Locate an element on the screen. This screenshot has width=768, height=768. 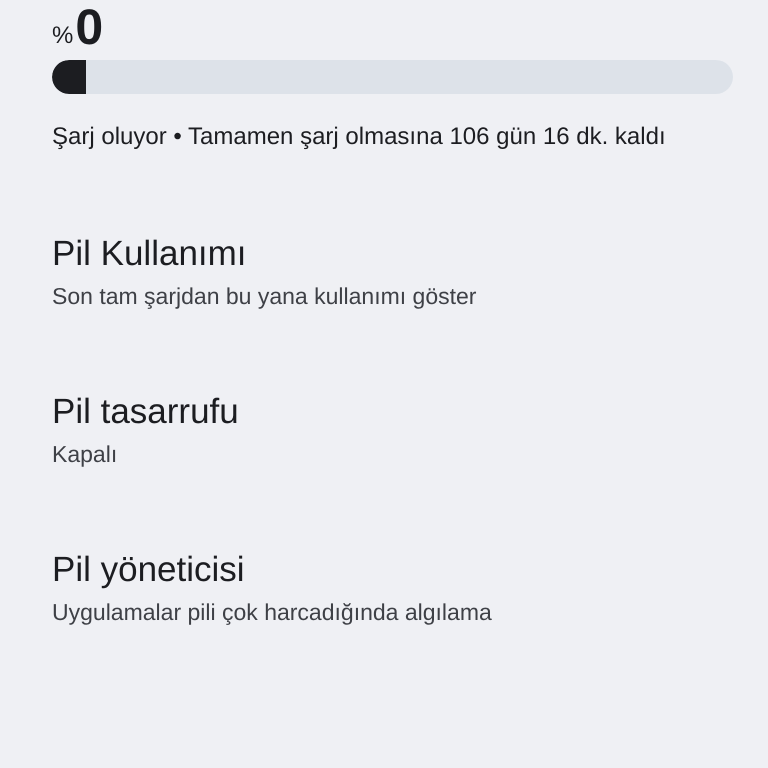
setting-summary: Kapalı is located at coordinates (85, 454).